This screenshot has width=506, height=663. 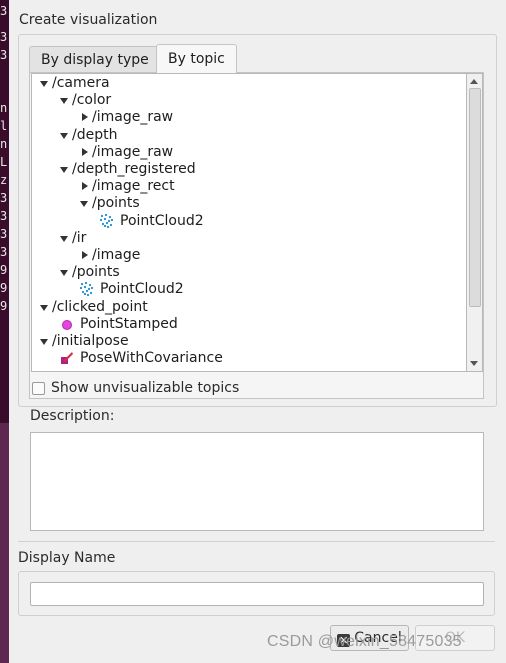 I want to click on tree-item-label: /ir, so click(x=79, y=237).